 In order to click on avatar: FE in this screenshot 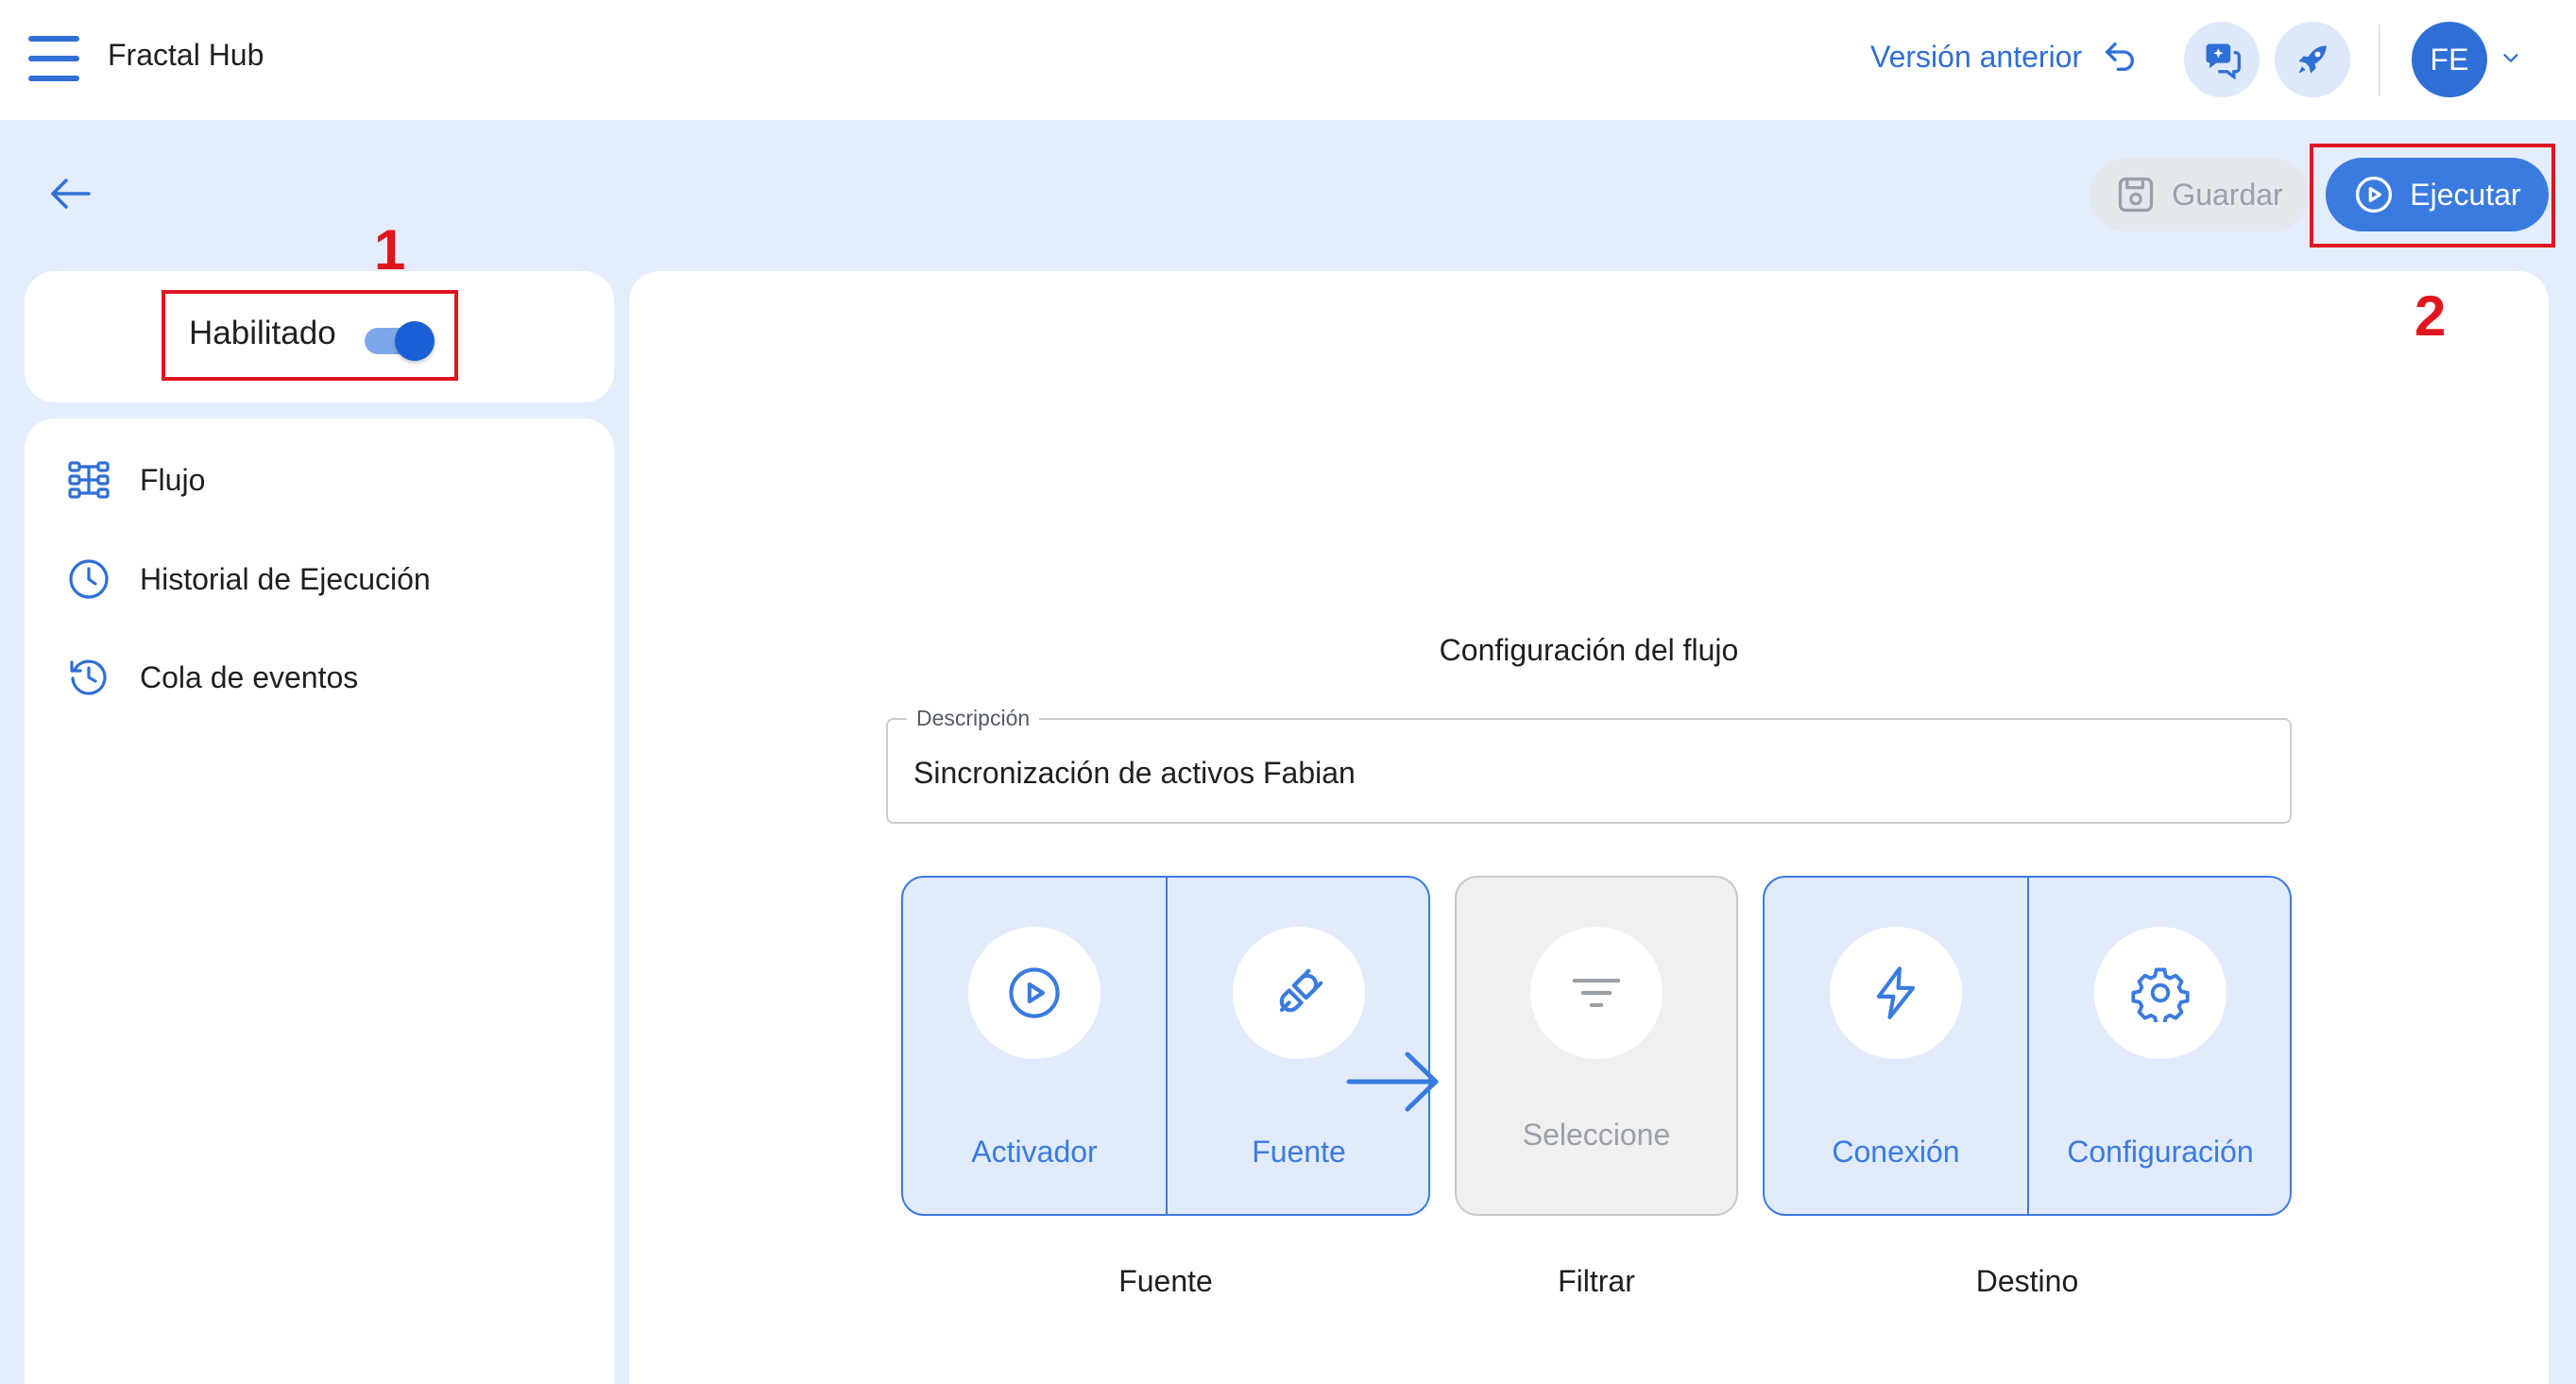, I will do `click(2450, 59)`.